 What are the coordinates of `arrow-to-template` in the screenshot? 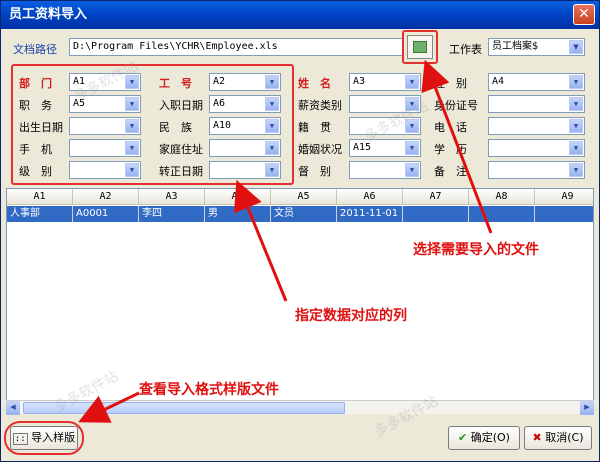 It's located at (109, 407).